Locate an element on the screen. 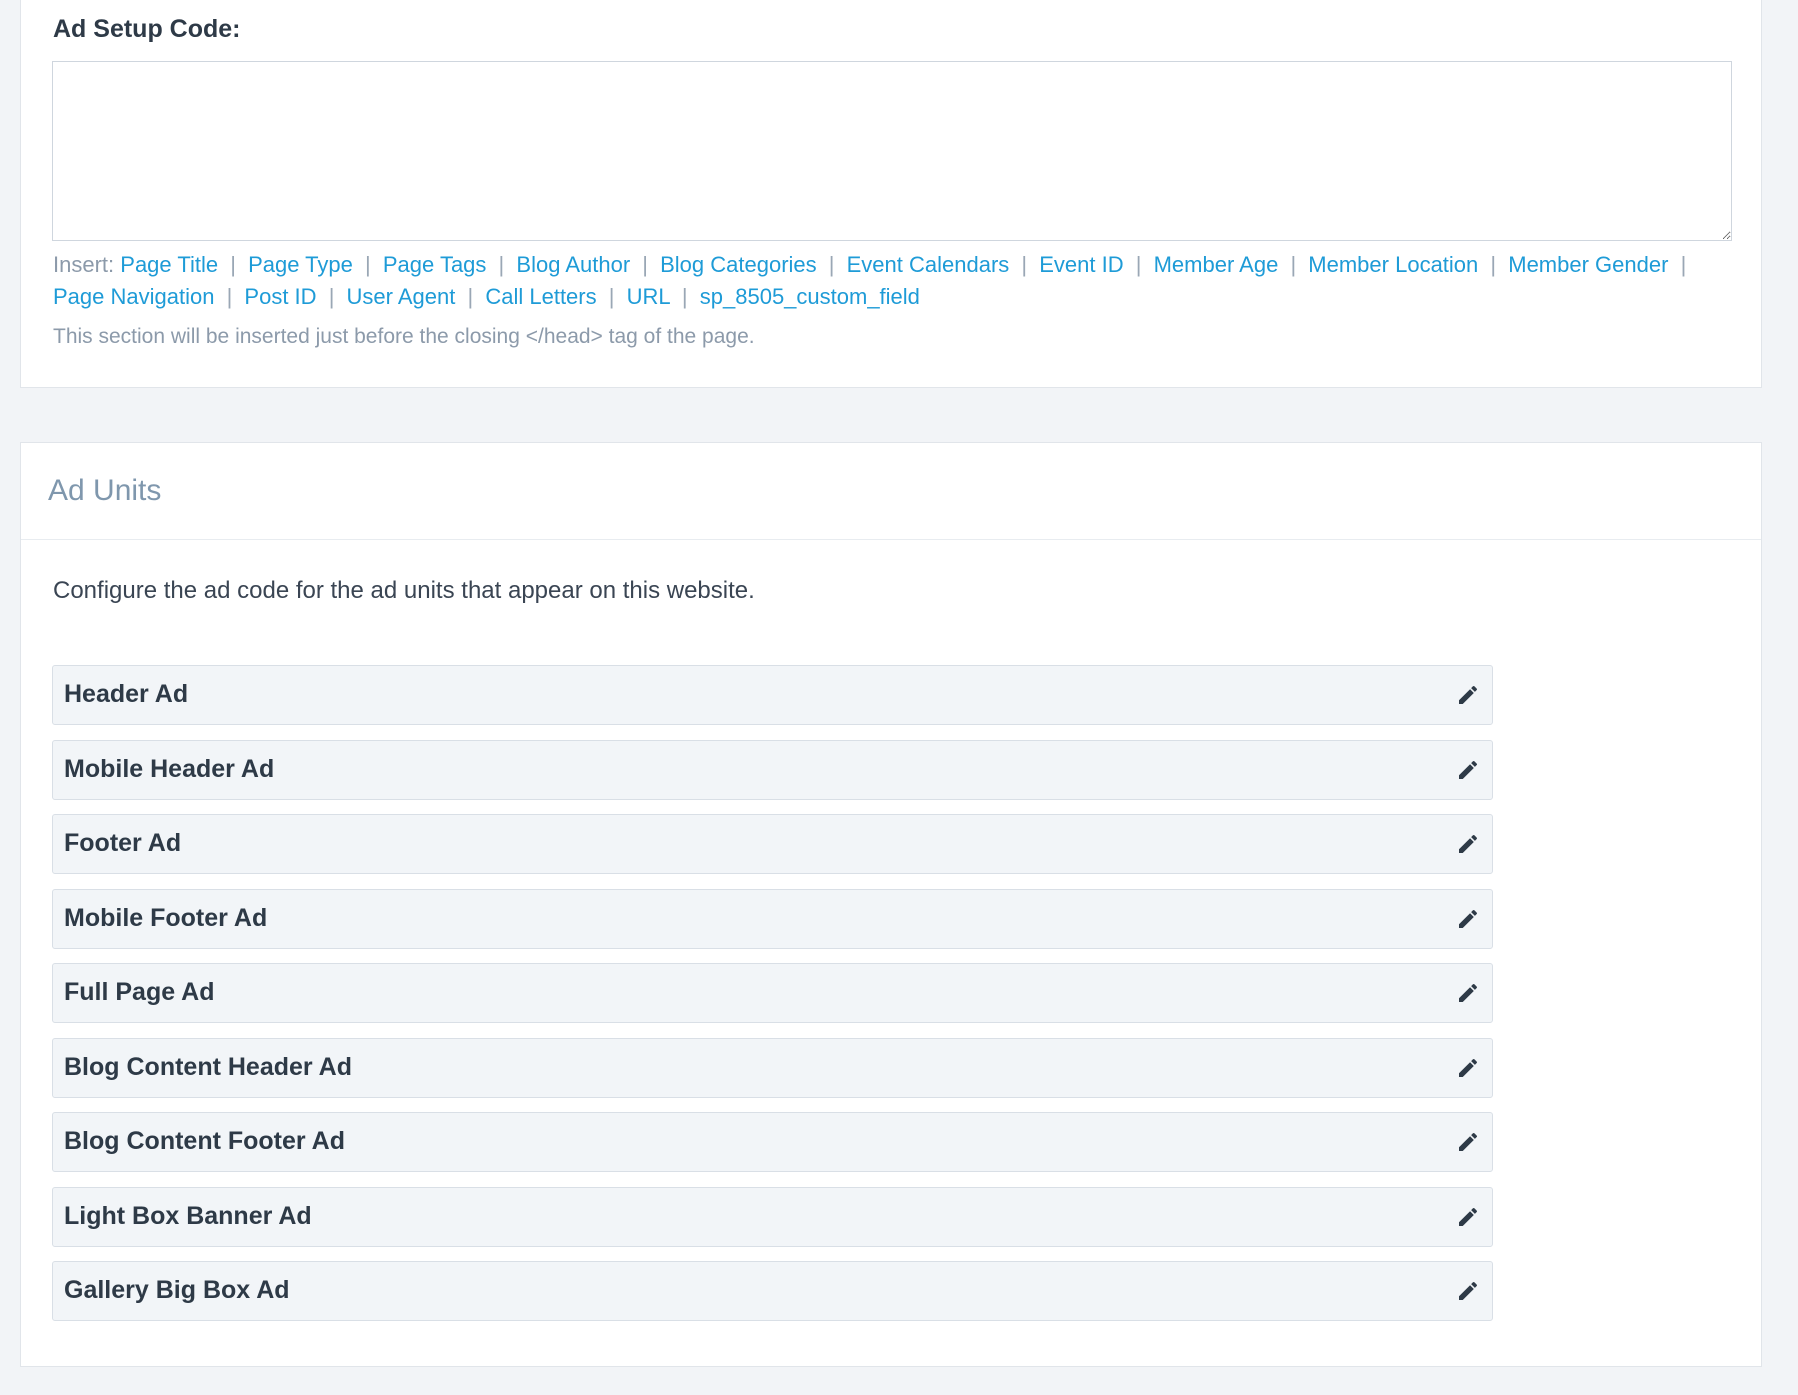 This screenshot has width=1798, height=1395. ad-unit-row-footer-ad: Footer Ad is located at coordinates (772, 844).